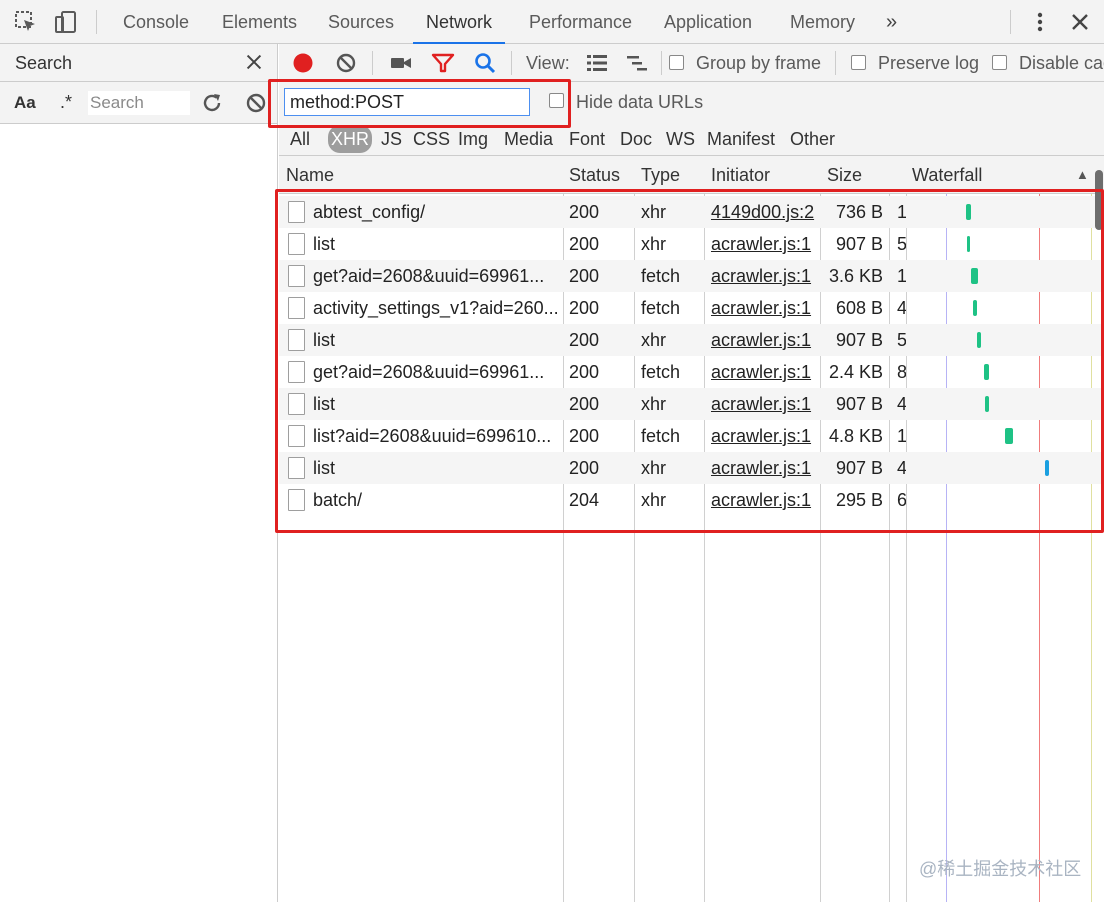  I want to click on close-devtools-icon, so click(1080, 22).